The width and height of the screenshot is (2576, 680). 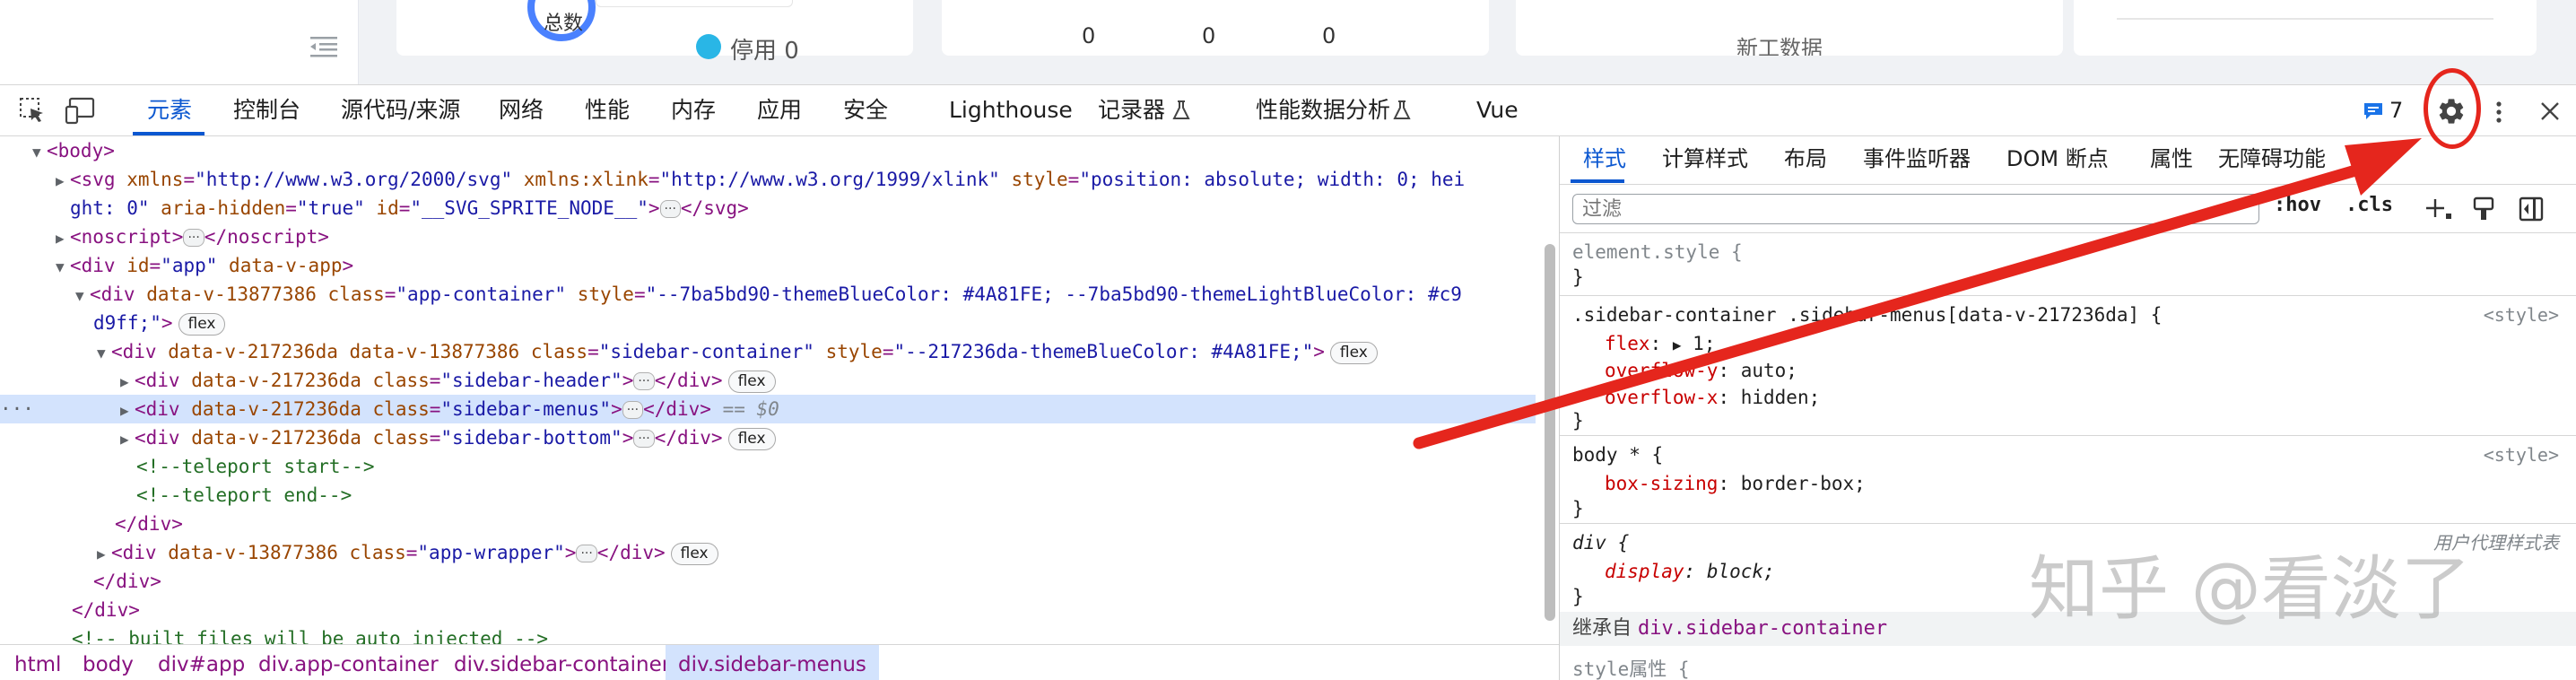 What do you see at coordinates (768, 495) in the screenshot?
I see `dom-comment-teleport-end: <!--teleport end-->` at bounding box center [768, 495].